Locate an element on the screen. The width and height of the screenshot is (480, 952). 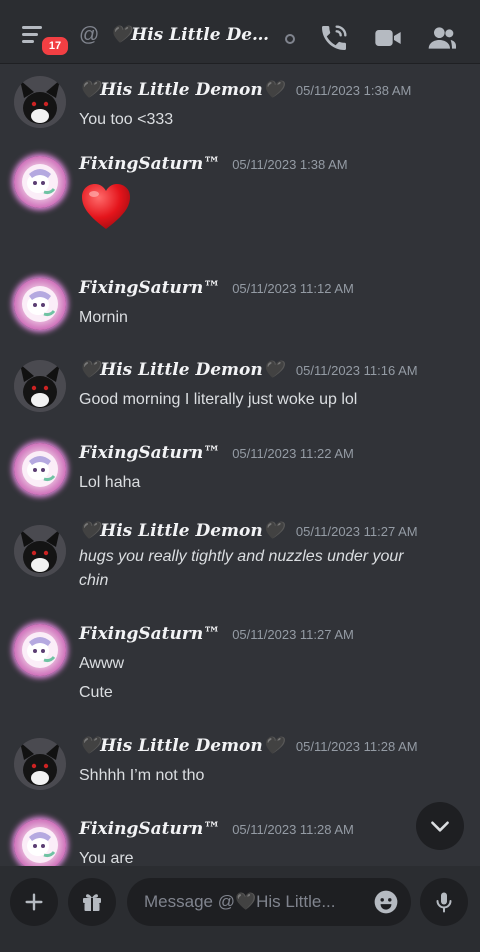
jump-to-bottom-button is located at coordinates (440, 826).